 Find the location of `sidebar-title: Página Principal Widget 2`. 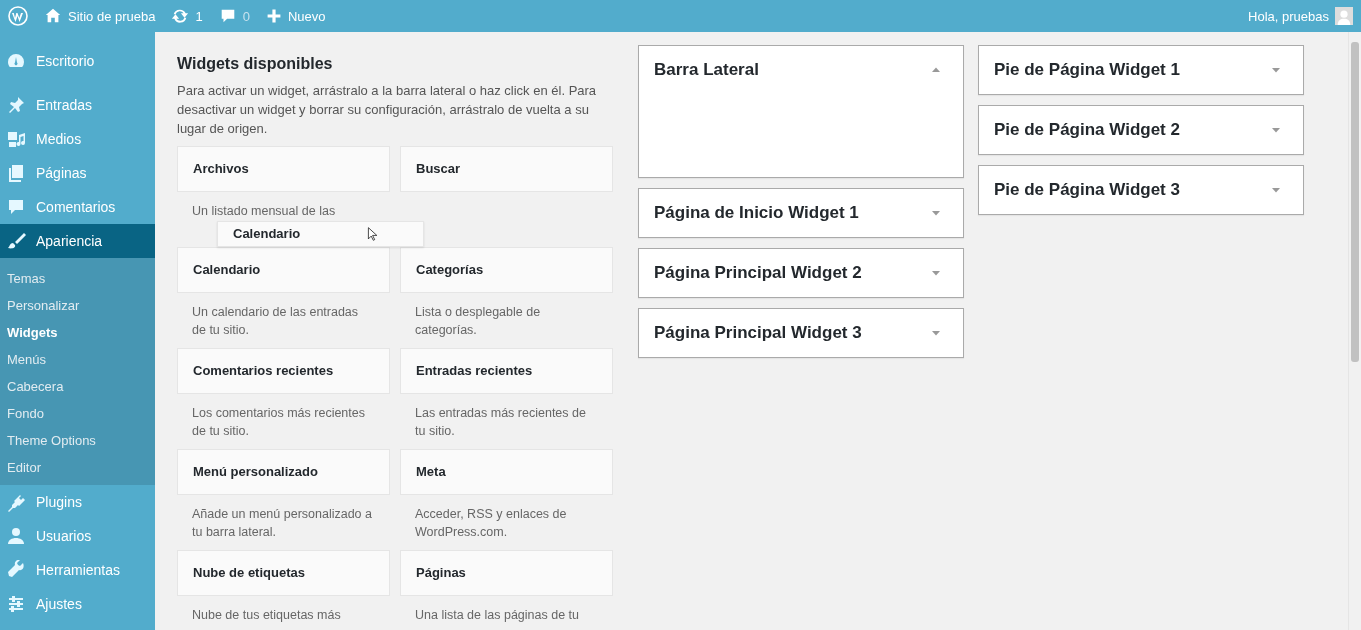

sidebar-title: Página Principal Widget 2 is located at coordinates (758, 273).